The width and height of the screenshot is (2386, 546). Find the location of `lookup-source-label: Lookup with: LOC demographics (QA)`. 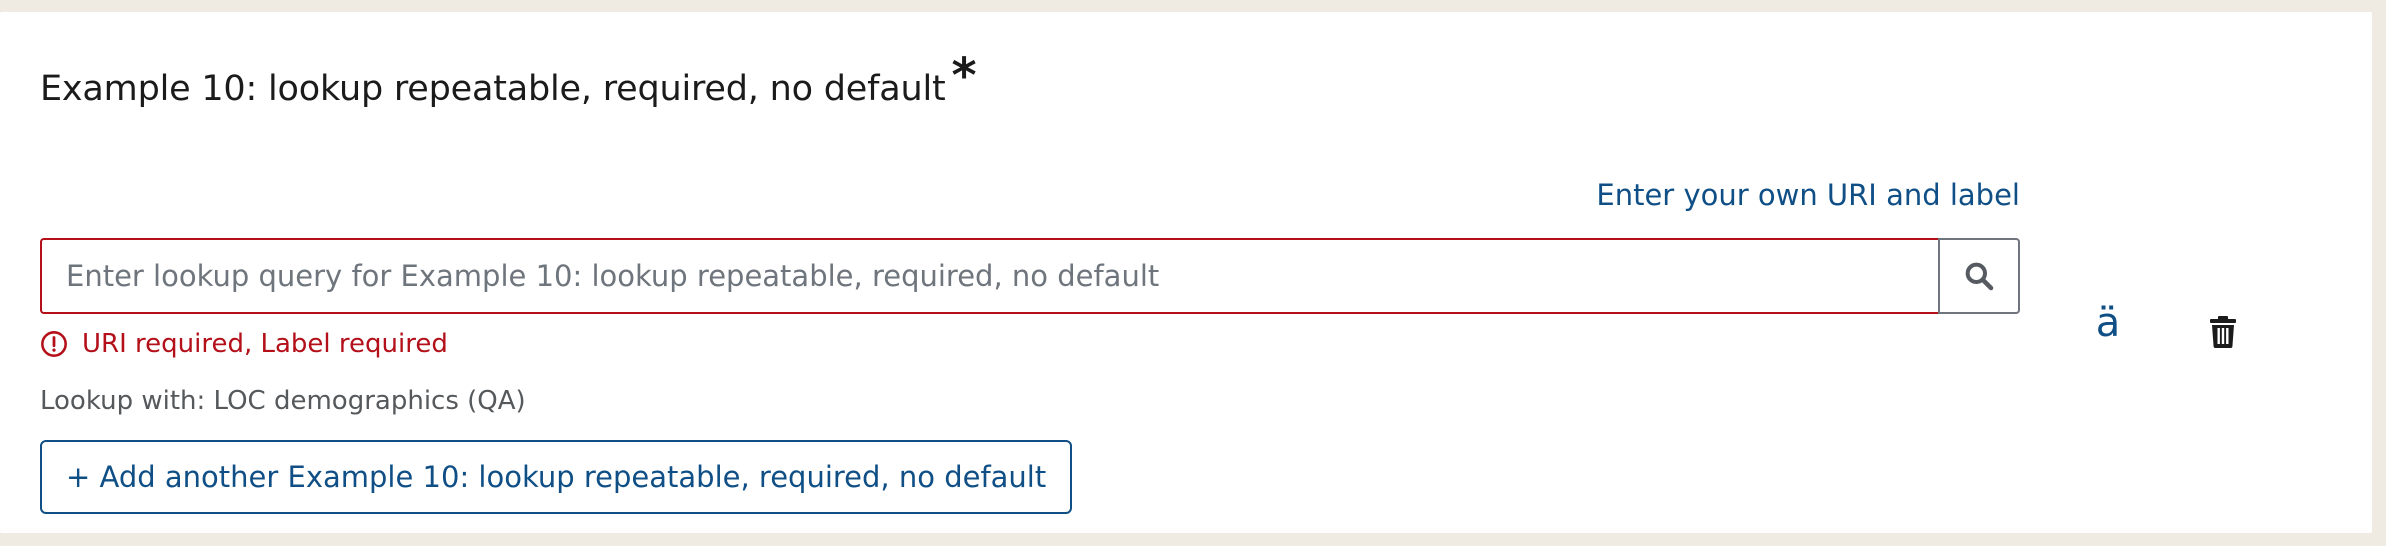

lookup-source-label: Lookup with: LOC demographics (QA) is located at coordinates (283, 401).